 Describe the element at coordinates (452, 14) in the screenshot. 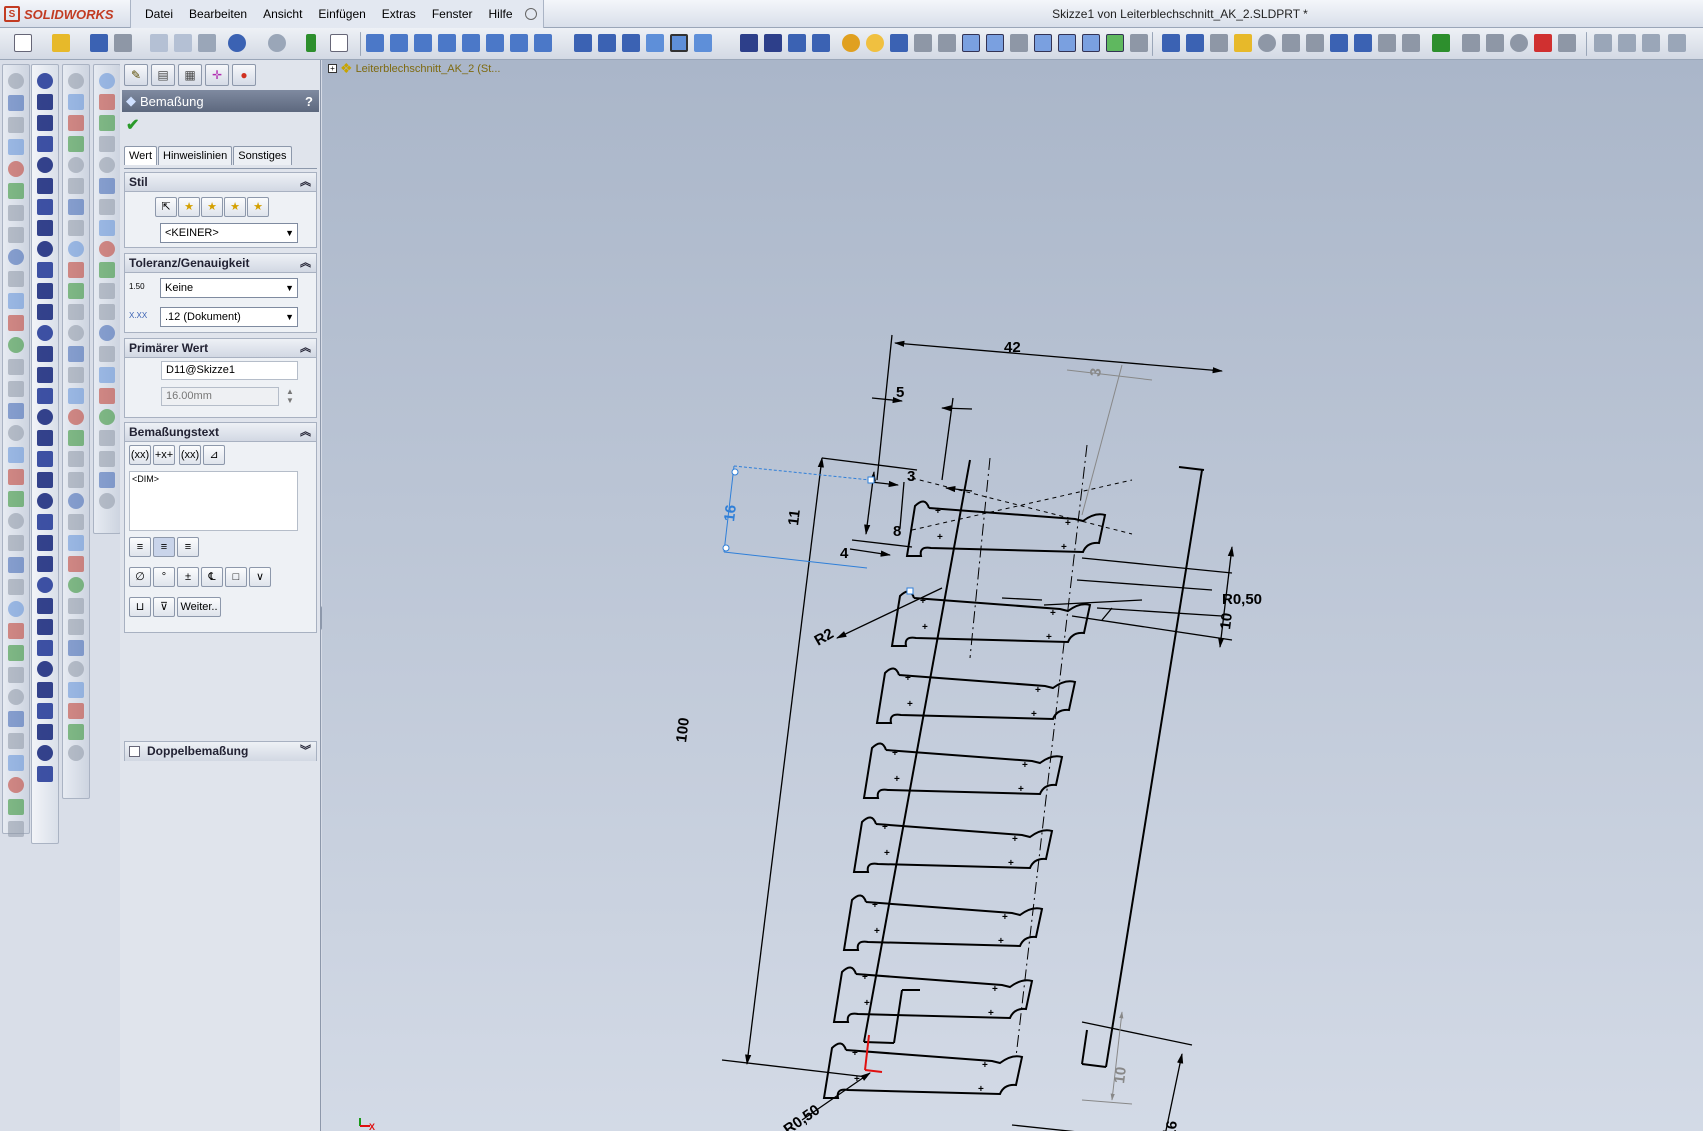

I see `menu-fenster: Fenster` at that location.